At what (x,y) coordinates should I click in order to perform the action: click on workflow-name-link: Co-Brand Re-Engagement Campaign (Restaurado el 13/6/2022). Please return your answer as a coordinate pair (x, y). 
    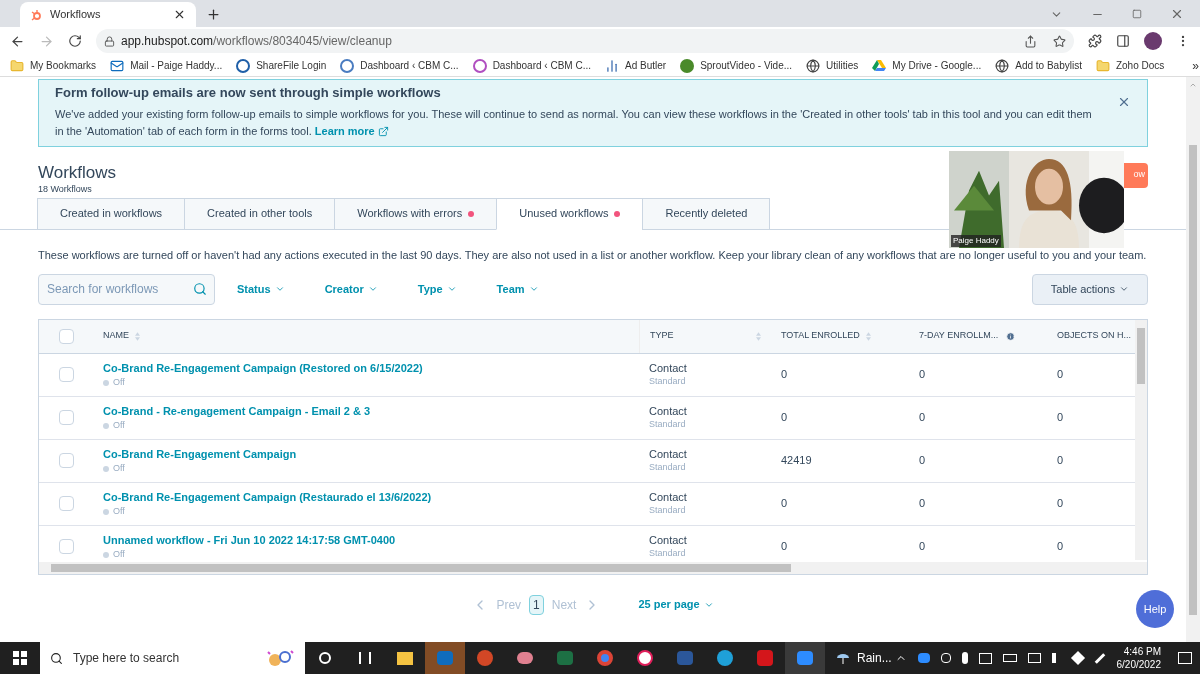
    Looking at the image, I should click on (267, 496).